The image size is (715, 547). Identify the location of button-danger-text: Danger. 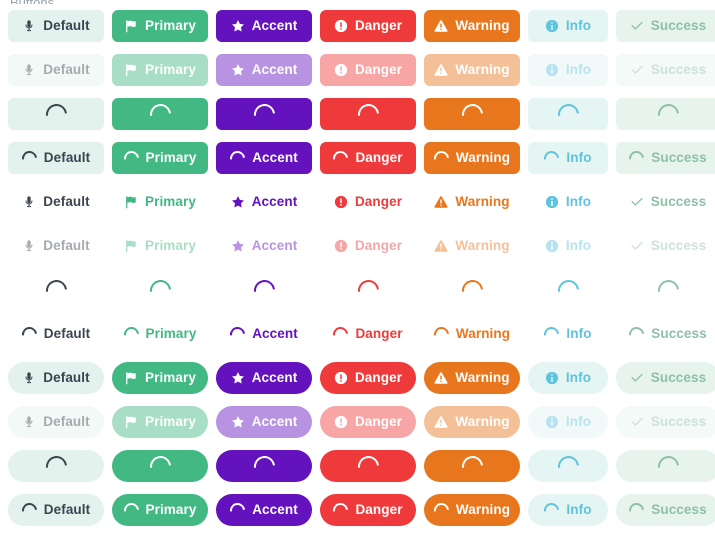
(368, 202).